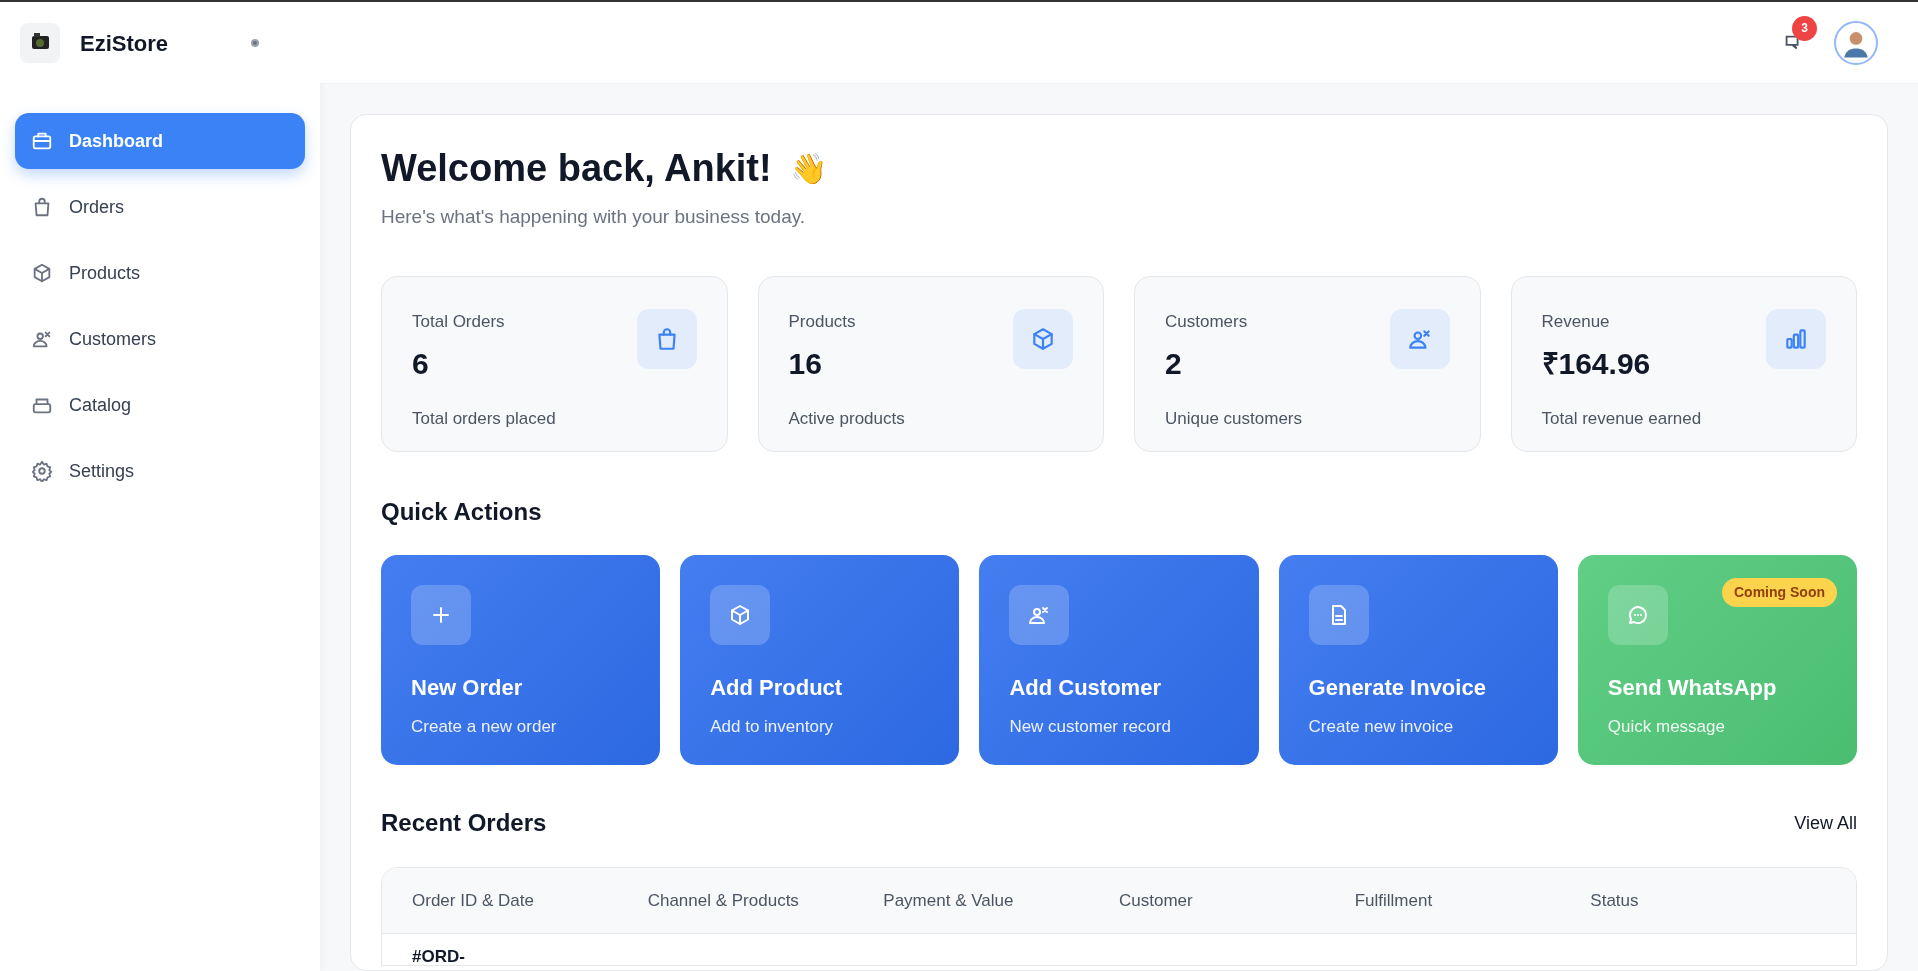 The height and width of the screenshot is (971, 1918). Describe the element at coordinates (160, 207) in the screenshot. I see `sidebar-item: Orders` at that location.